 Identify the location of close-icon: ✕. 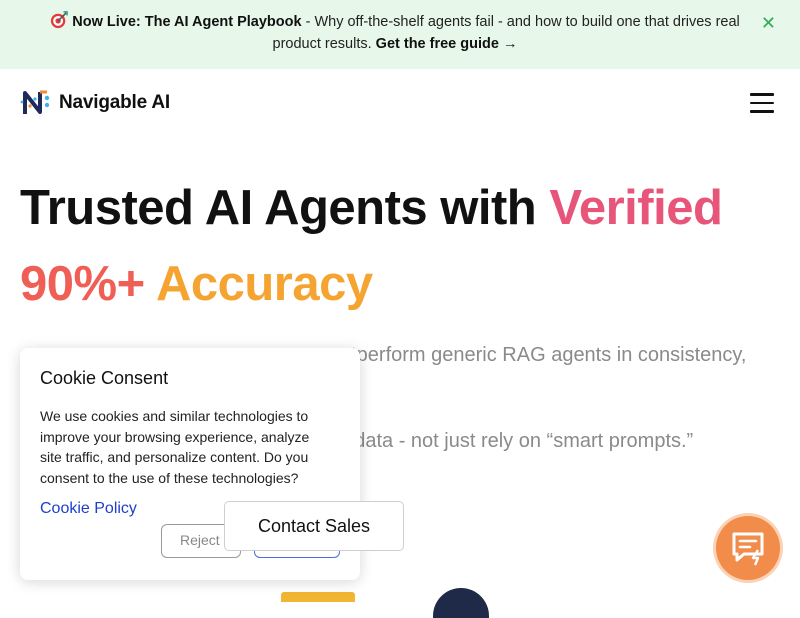
(768, 23).